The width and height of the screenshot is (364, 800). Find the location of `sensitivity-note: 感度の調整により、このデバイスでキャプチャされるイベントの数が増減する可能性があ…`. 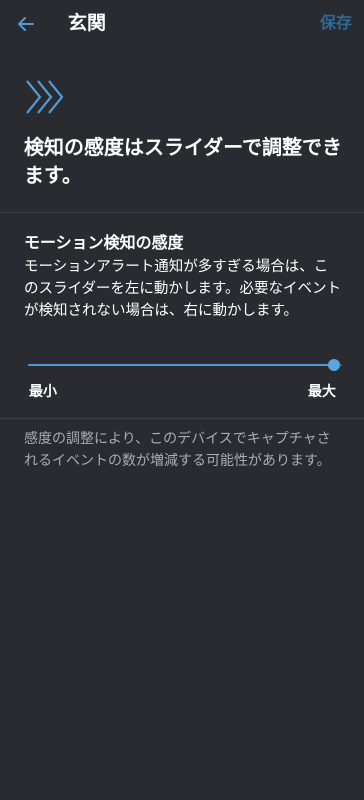

sensitivity-note: 感度の調整により、このデバイスでキャプチャされるイベントの数が増減する可能性があ… is located at coordinates (177, 450).